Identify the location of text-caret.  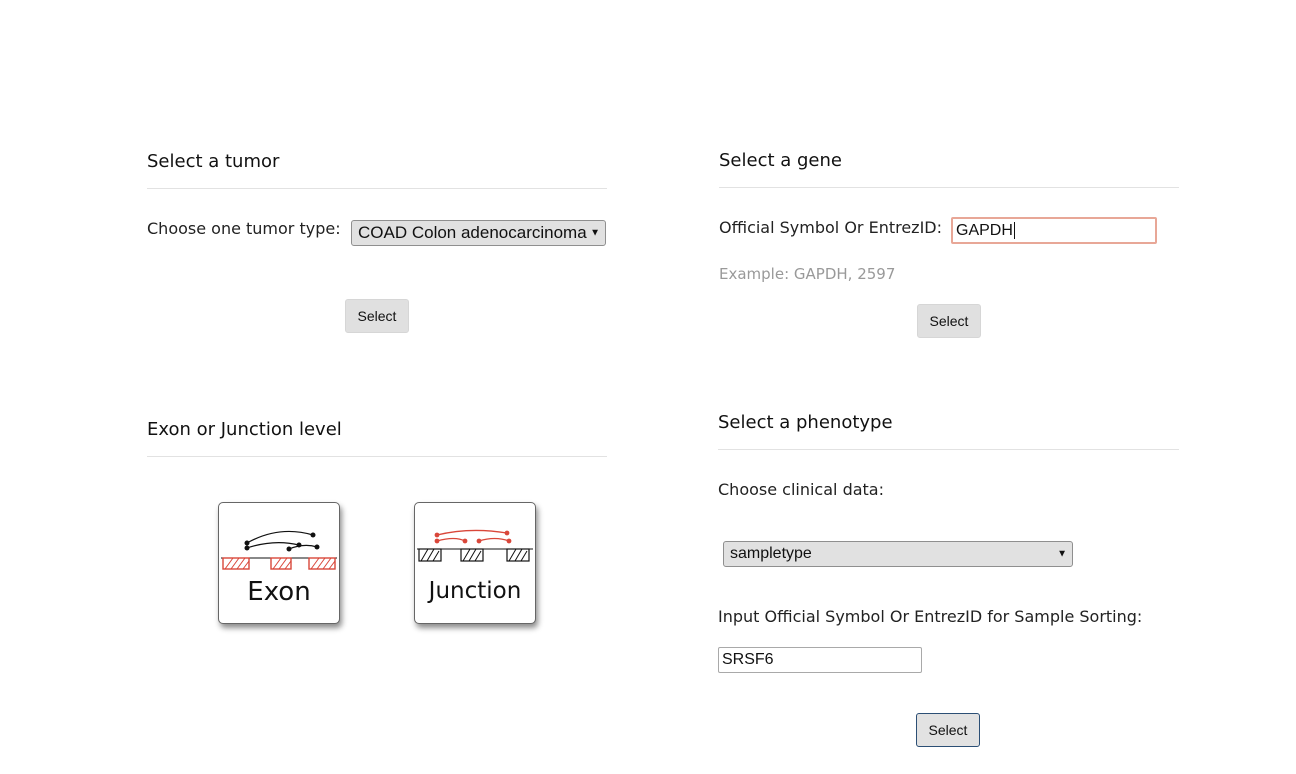
(1014, 230).